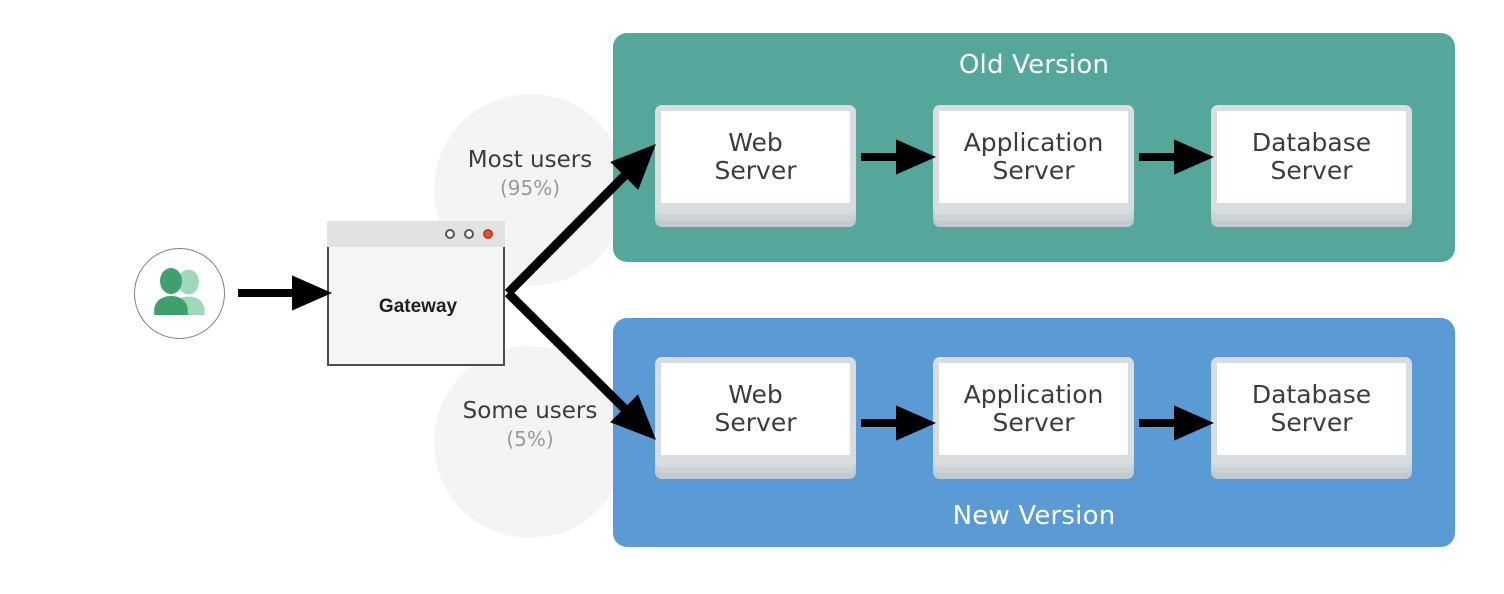 This screenshot has height=594, width=1504. I want to click on gateway-label: Gateway, so click(418, 306).